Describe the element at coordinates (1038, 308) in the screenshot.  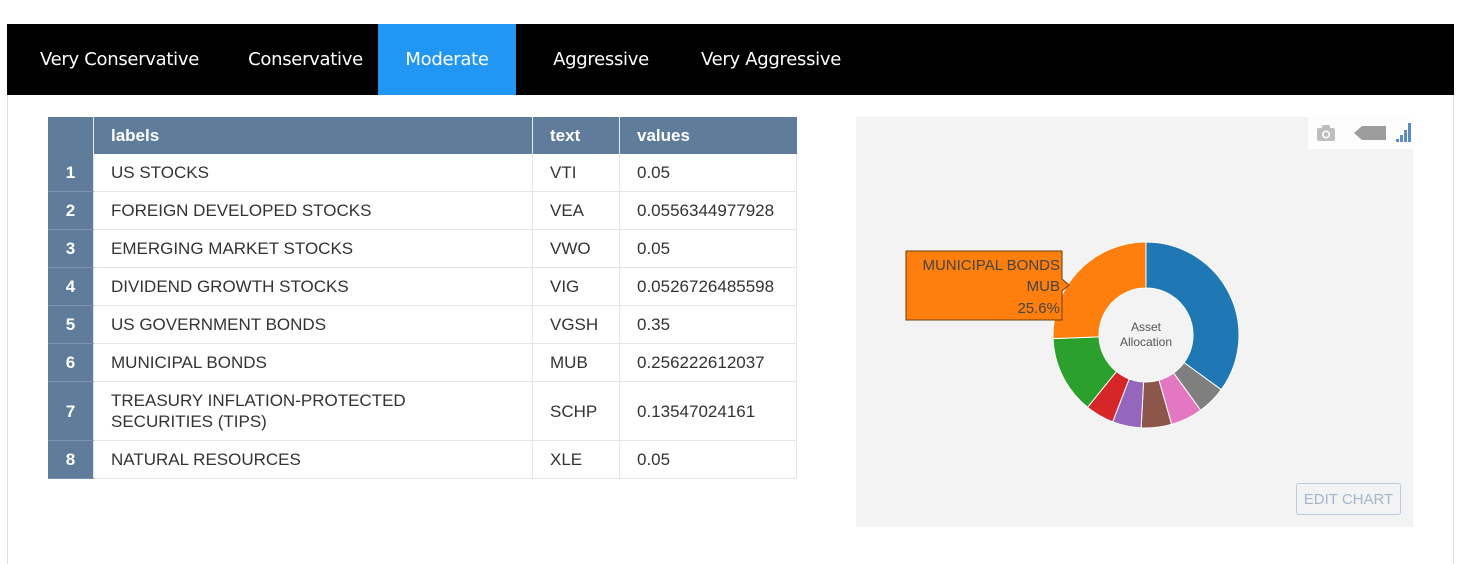
I see `tooltip-percent: 25.6%` at that location.